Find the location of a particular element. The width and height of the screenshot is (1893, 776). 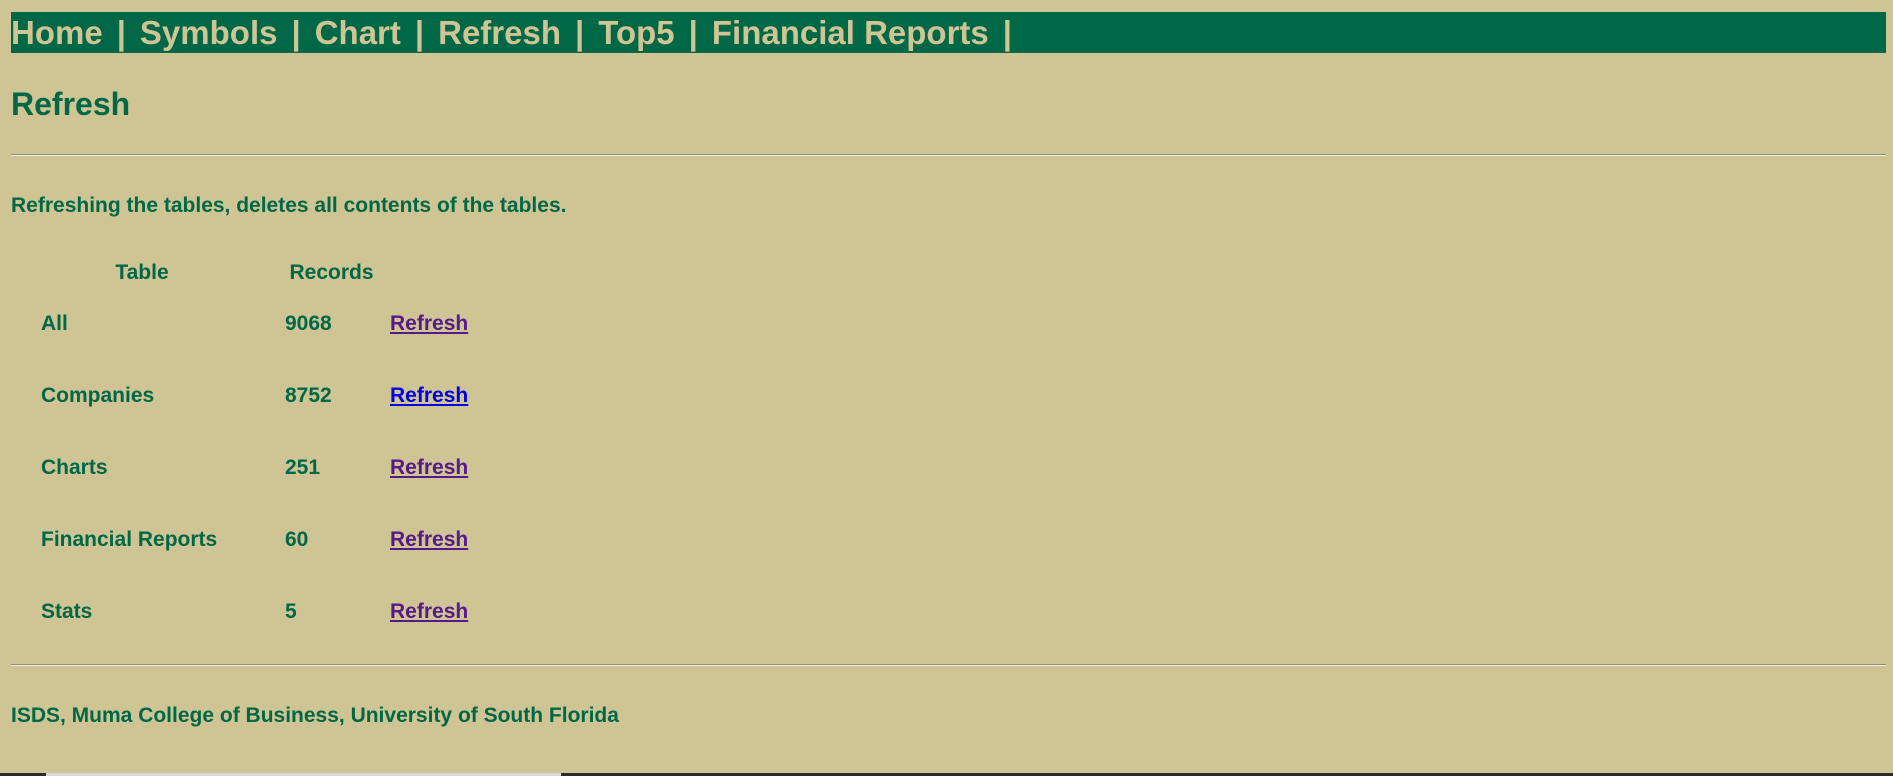

refresh-financial-reports-link: Refresh is located at coordinates (429, 539).